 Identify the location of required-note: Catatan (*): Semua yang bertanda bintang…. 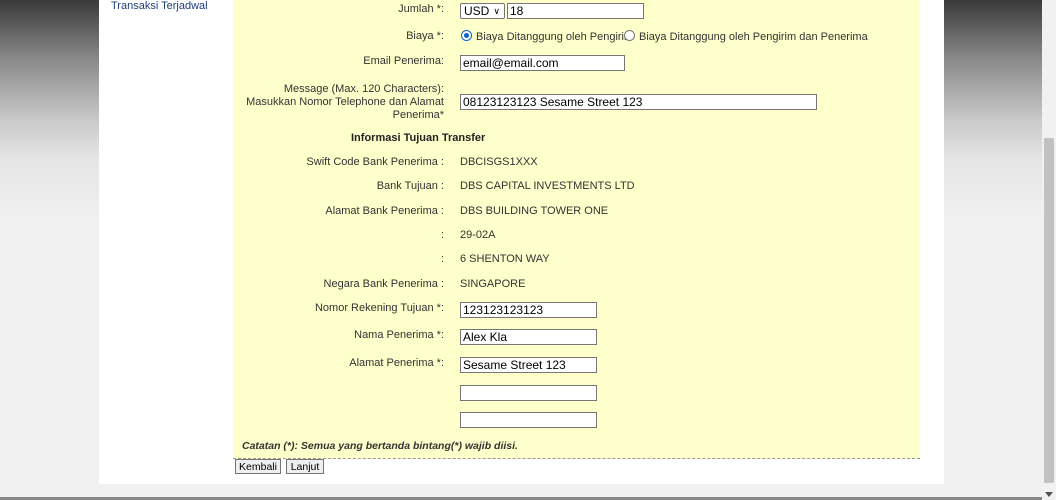
(380, 446).